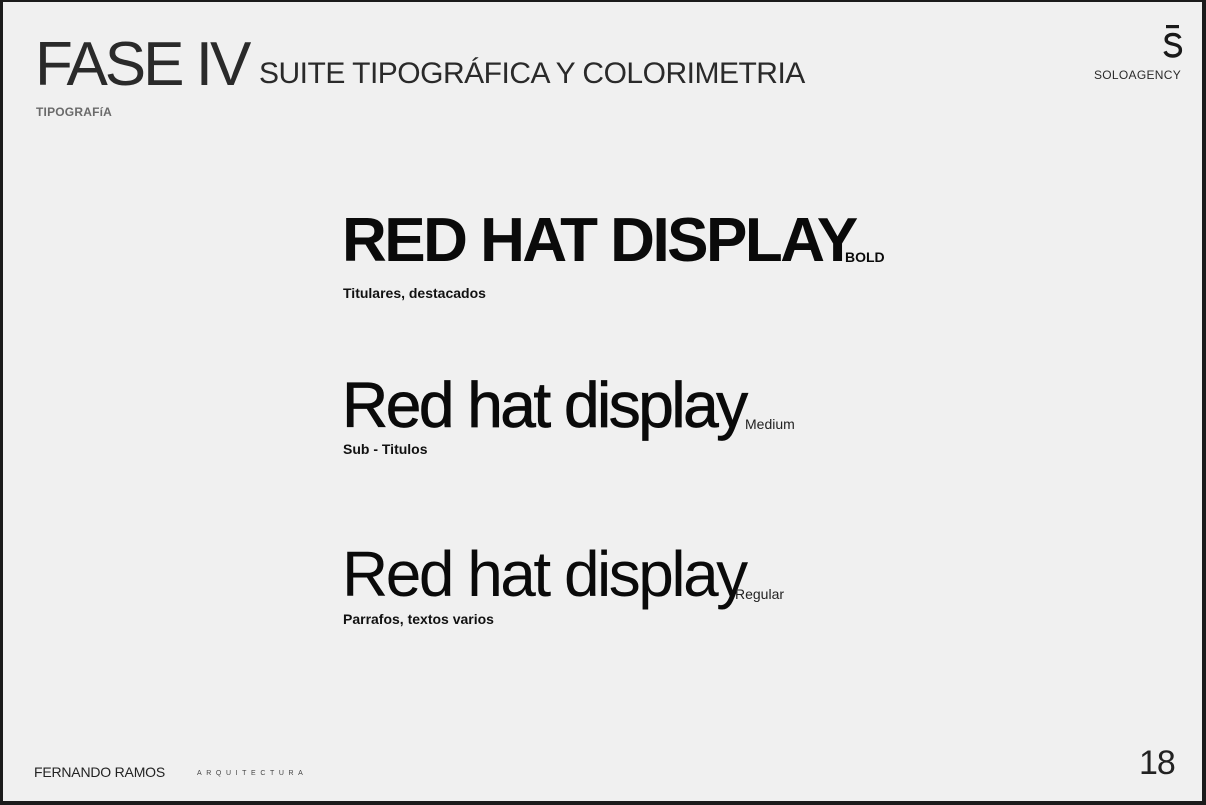  What do you see at coordinates (385, 449) in the screenshot?
I see `usage-label-medium: Sub - Titulos` at bounding box center [385, 449].